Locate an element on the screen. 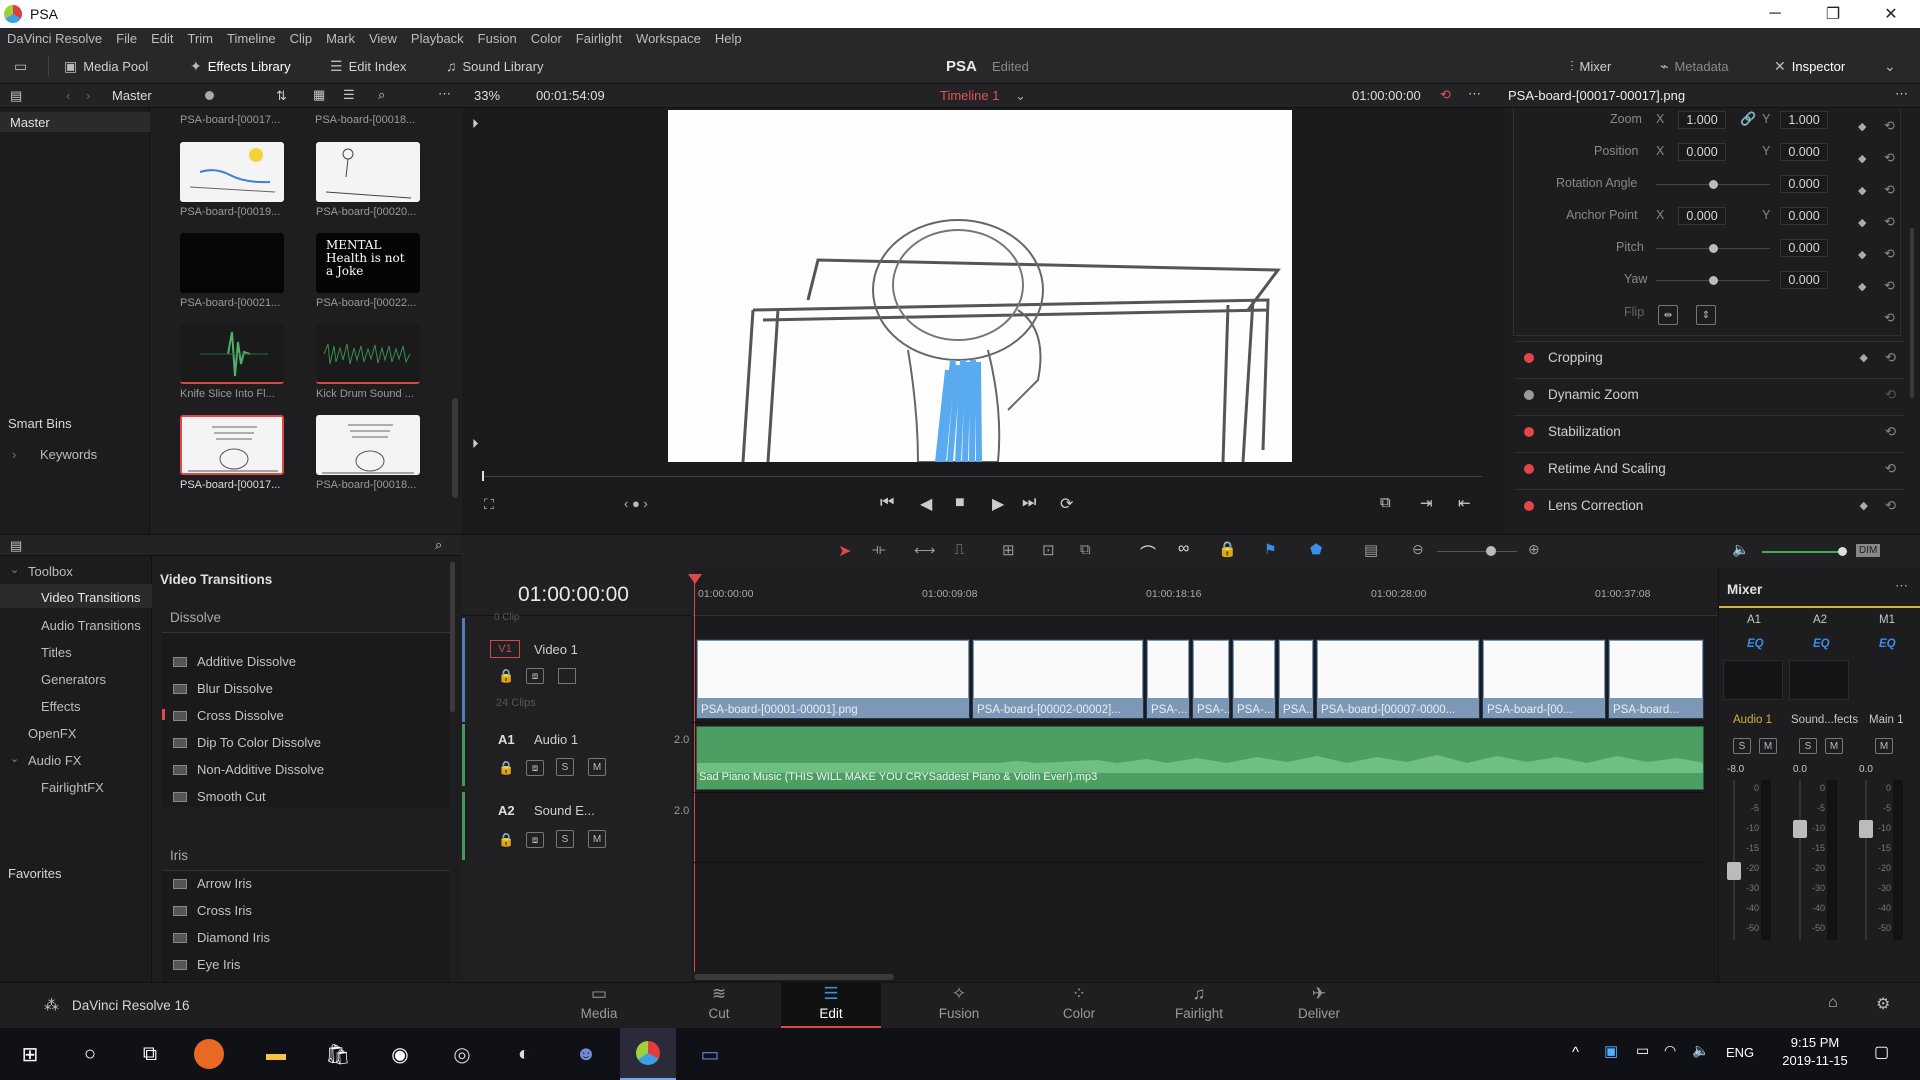  page-edit: ☰ Edit is located at coordinates (831, 1005).